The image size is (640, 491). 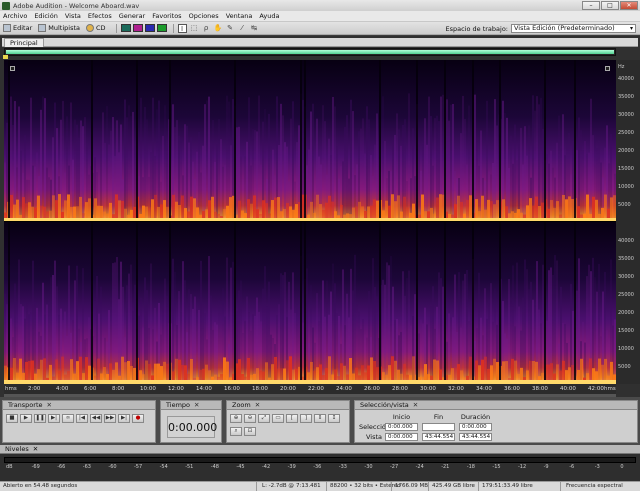 I want to click on loop-button: ∞, so click(x=68, y=418).